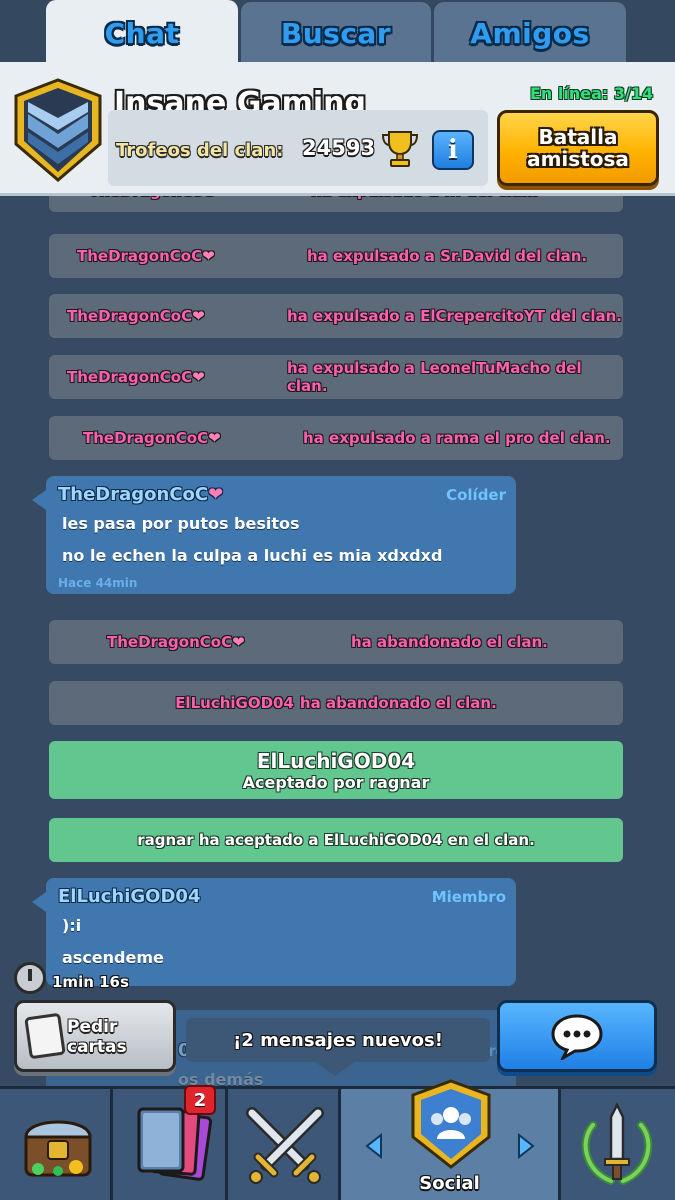 The height and width of the screenshot is (1200, 675). I want to click on chevron-right-icon, so click(526, 1146).